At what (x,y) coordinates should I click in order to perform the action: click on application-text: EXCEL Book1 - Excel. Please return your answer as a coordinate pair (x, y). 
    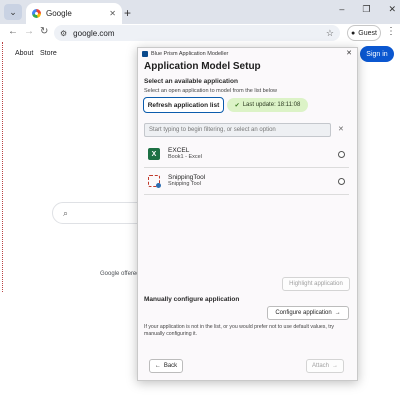
    Looking at the image, I should click on (253, 154).